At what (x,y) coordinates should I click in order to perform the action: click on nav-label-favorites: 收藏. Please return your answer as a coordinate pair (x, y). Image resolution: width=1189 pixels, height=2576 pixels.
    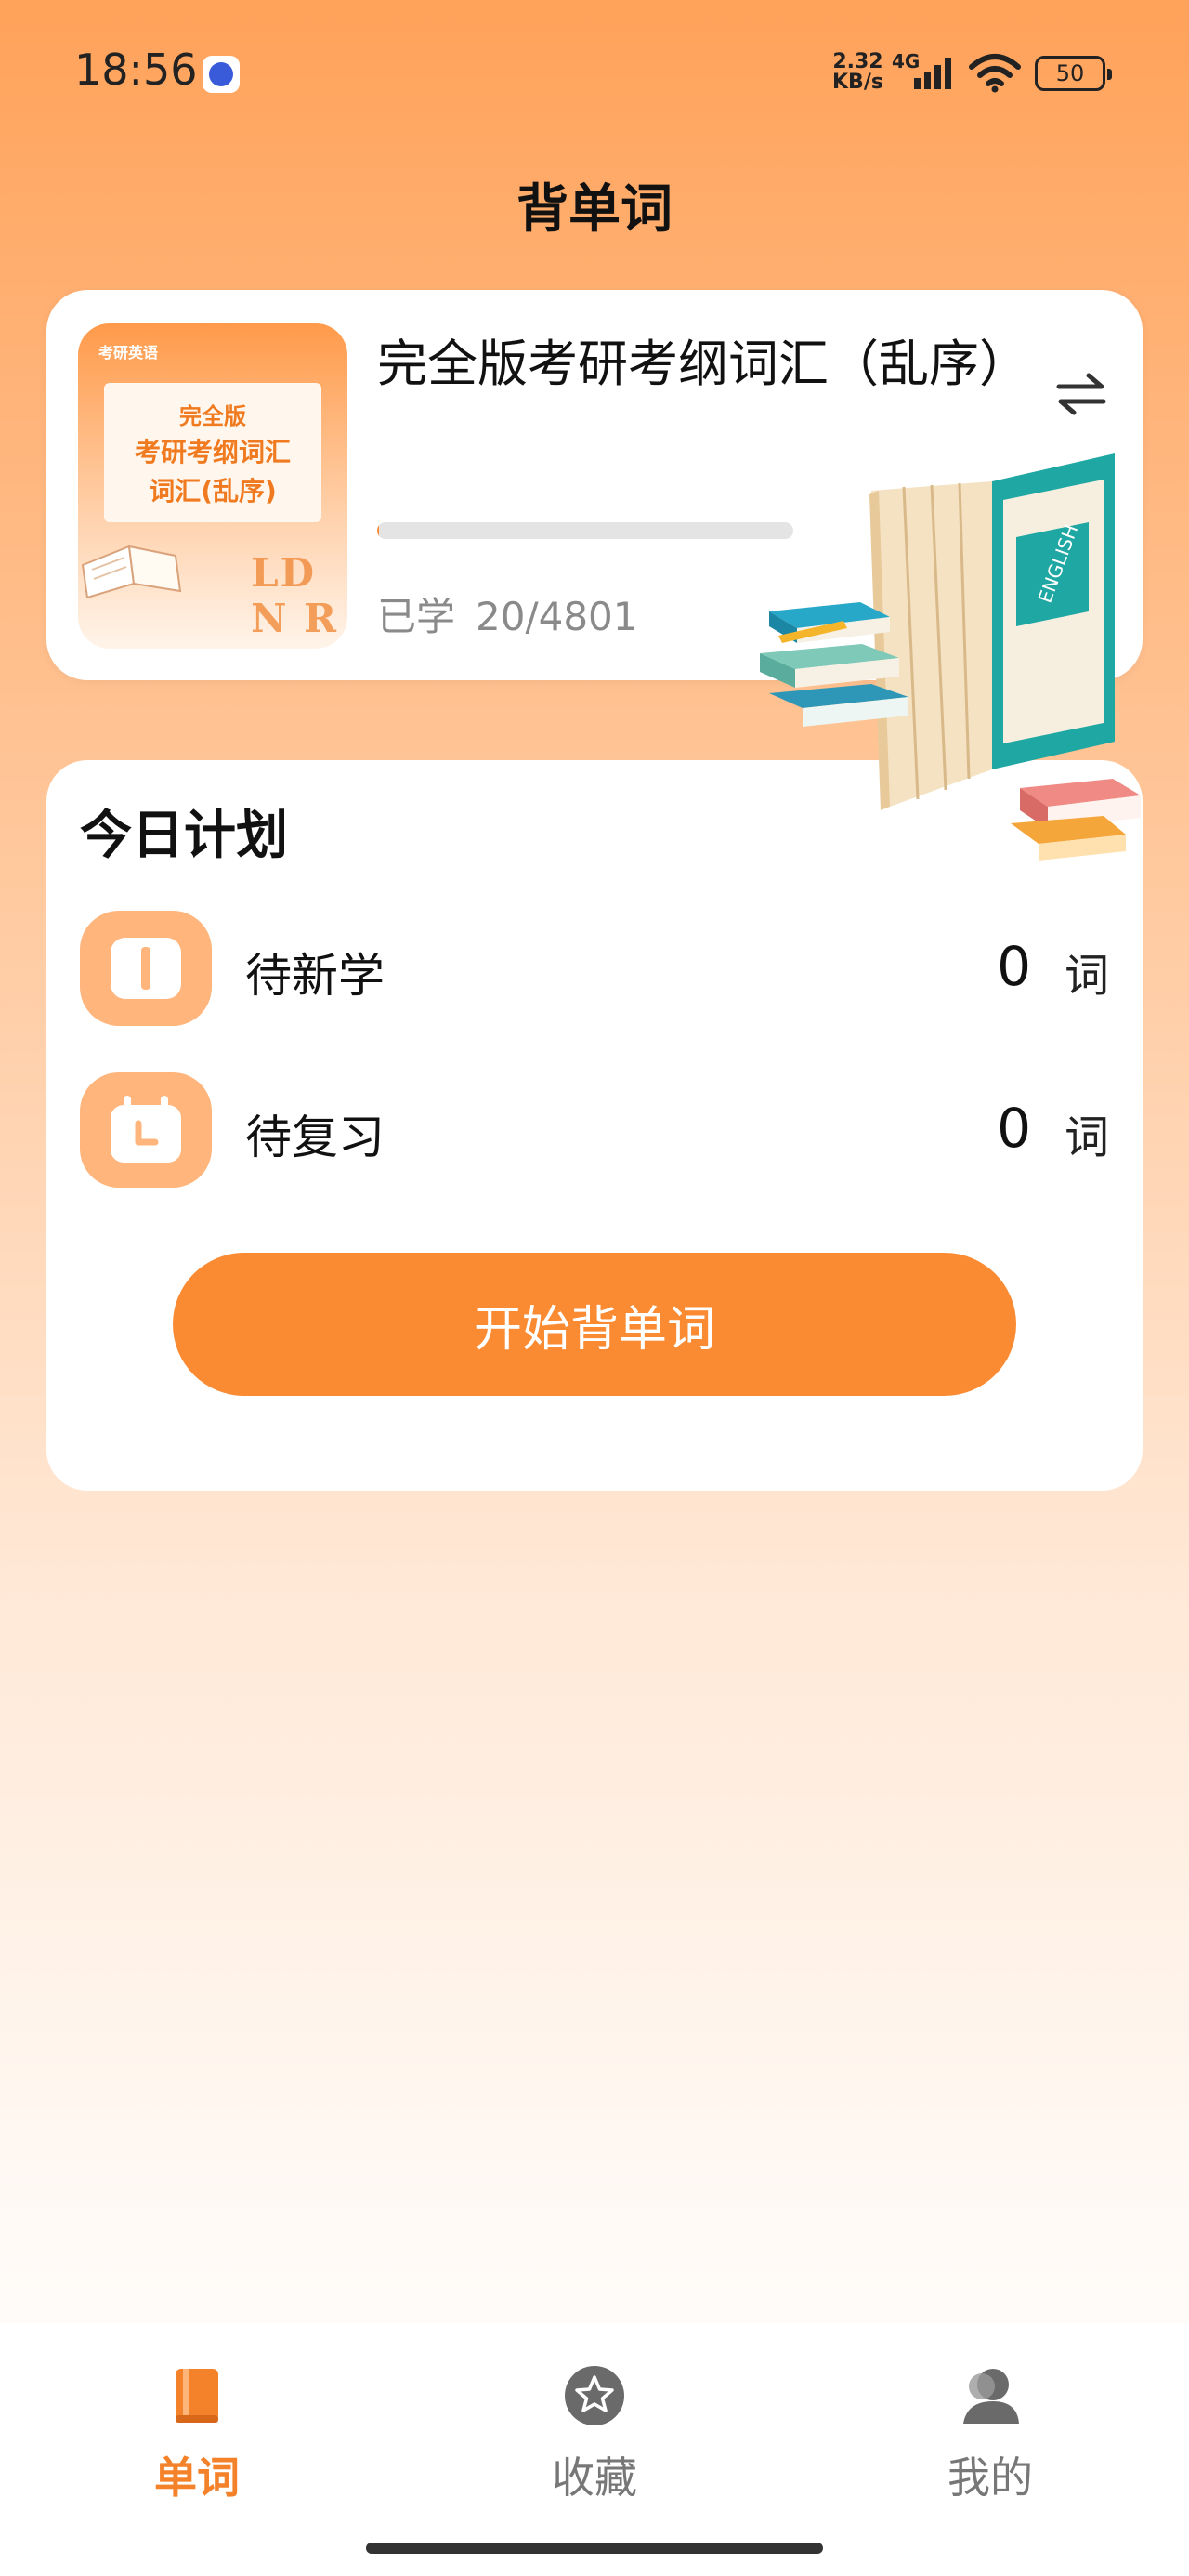
    Looking at the image, I should click on (594, 2477).